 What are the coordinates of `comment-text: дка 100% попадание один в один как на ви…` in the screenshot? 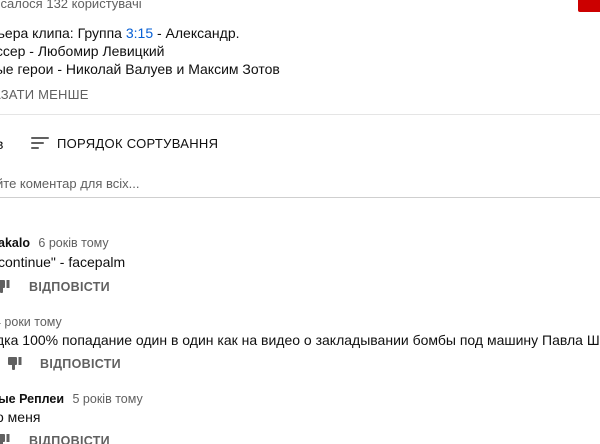 It's located at (300, 340).